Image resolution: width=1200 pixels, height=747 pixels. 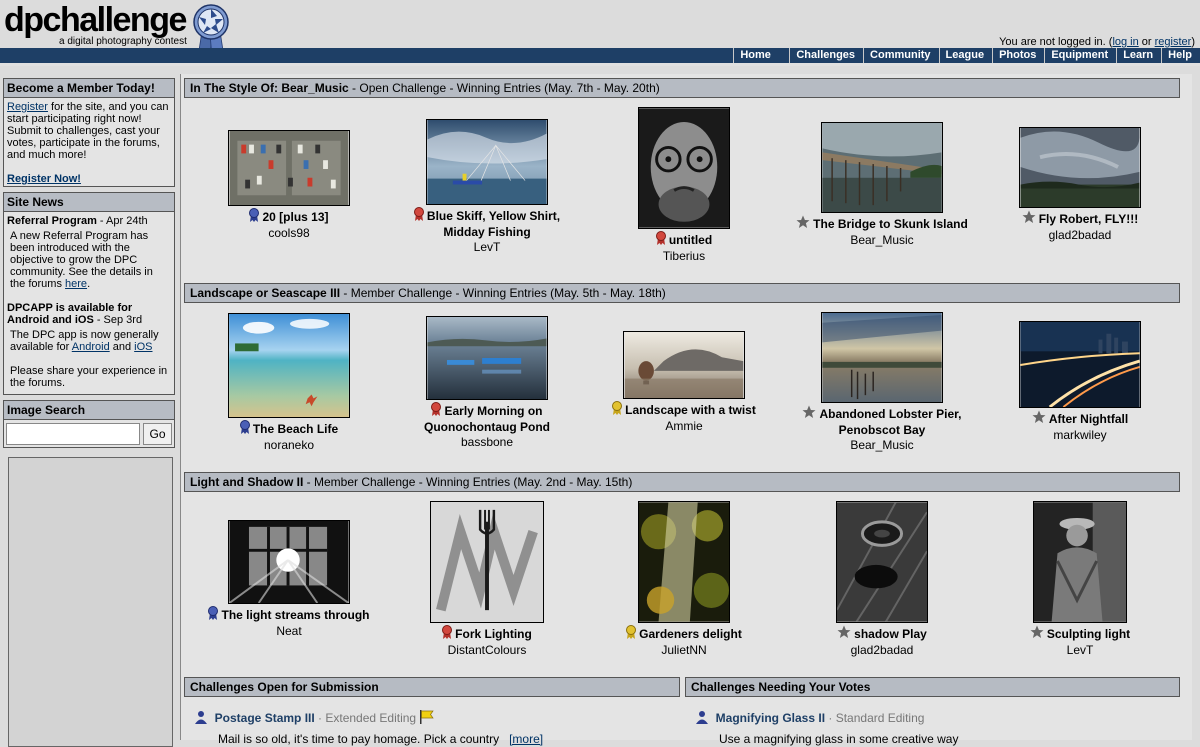 I want to click on entry-card: After Nightfall markwiley, so click(x=1080, y=381).